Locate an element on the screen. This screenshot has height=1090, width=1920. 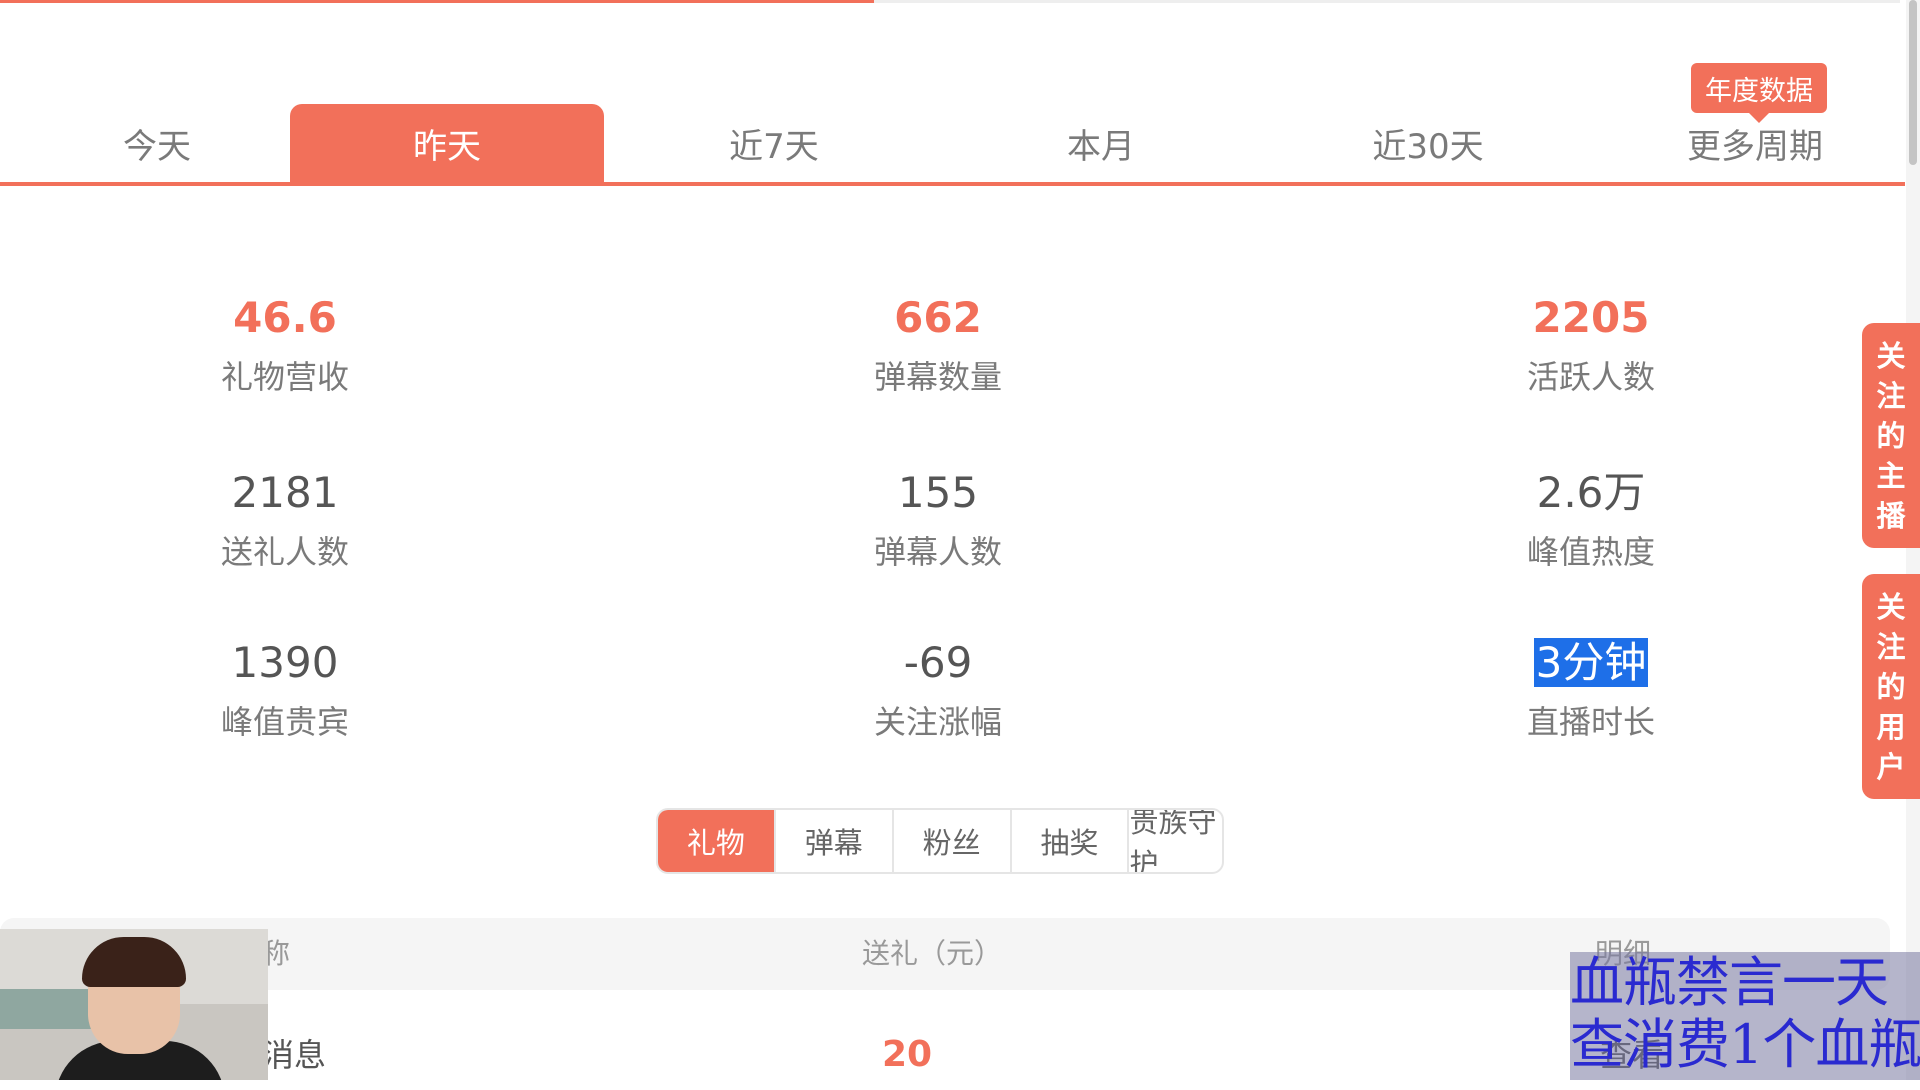
stat-value: 662 is located at coordinates (938, 317).